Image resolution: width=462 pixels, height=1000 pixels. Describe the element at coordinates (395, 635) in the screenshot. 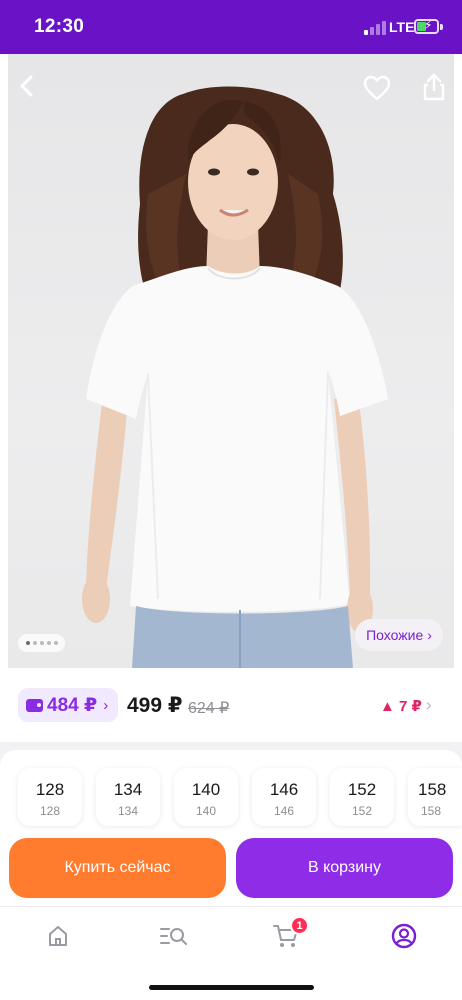

I see `similar-label: Похожие` at that location.